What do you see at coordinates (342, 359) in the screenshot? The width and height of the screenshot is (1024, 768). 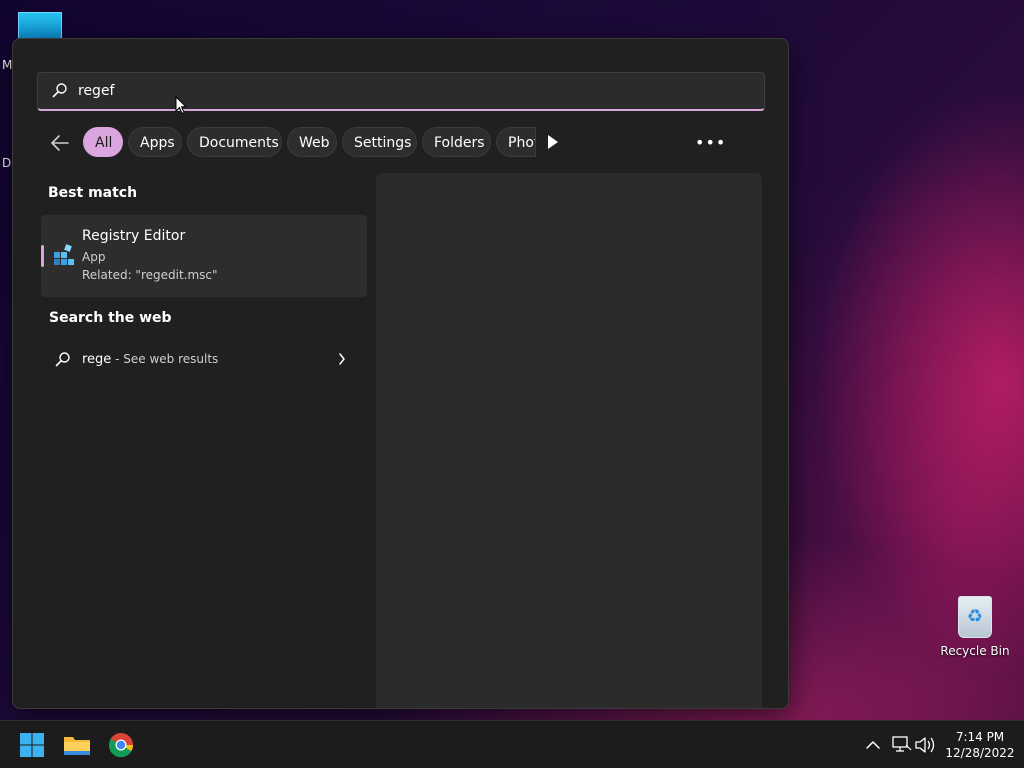 I see `chevron-right-icon` at bounding box center [342, 359].